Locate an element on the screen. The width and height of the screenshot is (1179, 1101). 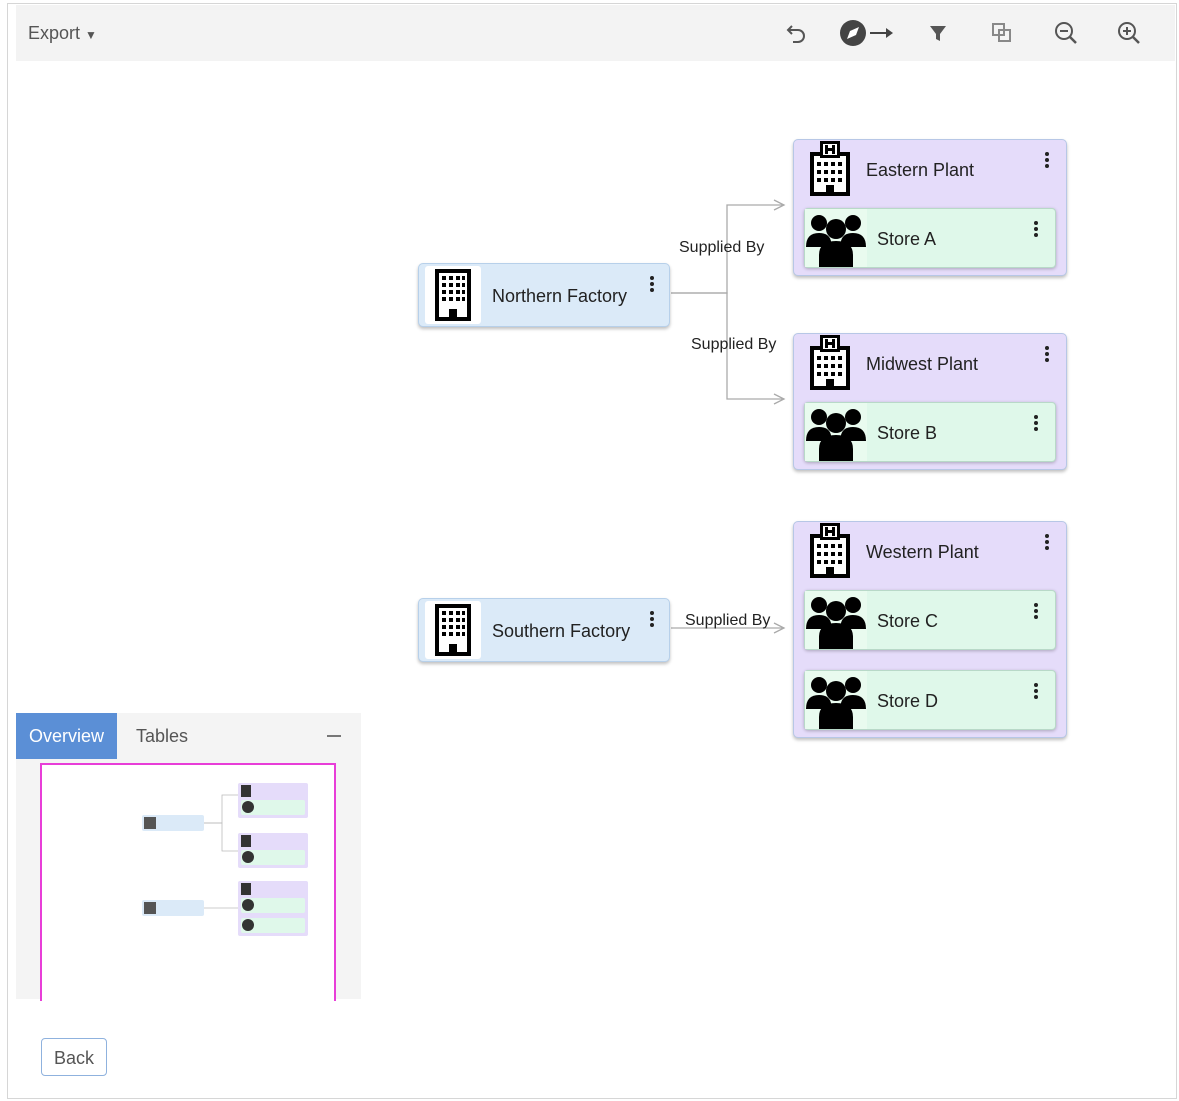
filter-icon is located at coordinates (938, 33).